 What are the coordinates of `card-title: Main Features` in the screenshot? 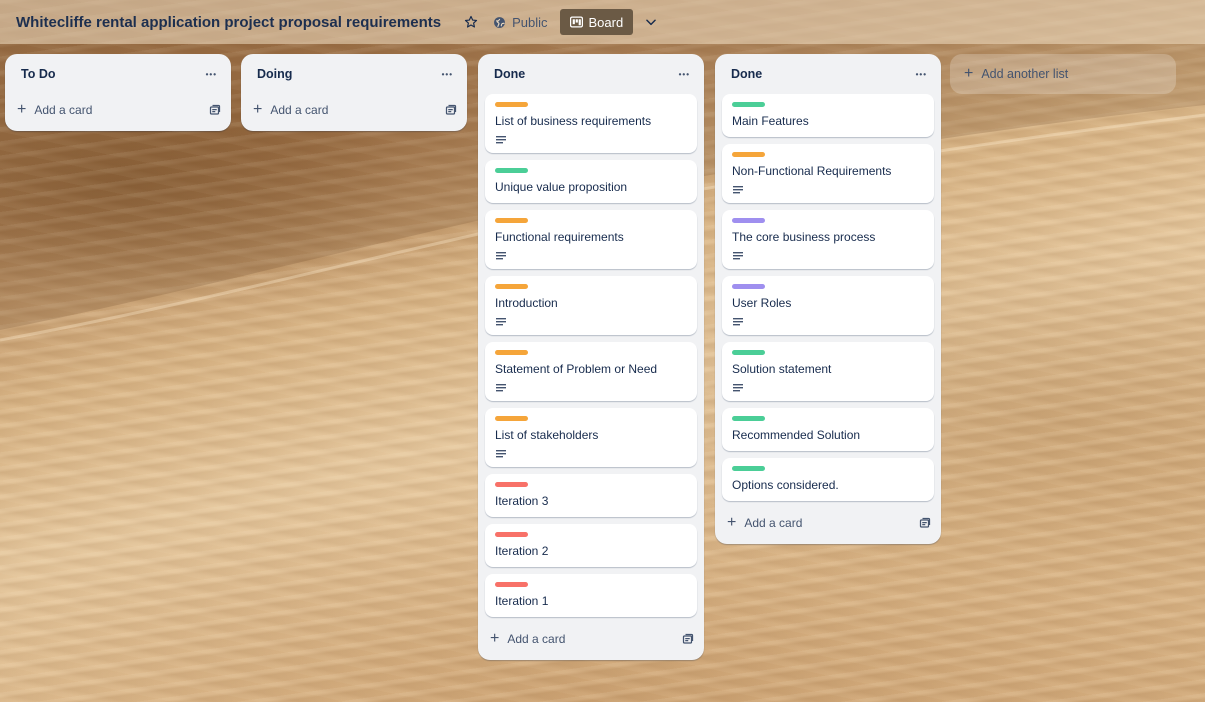 It's located at (770, 121).